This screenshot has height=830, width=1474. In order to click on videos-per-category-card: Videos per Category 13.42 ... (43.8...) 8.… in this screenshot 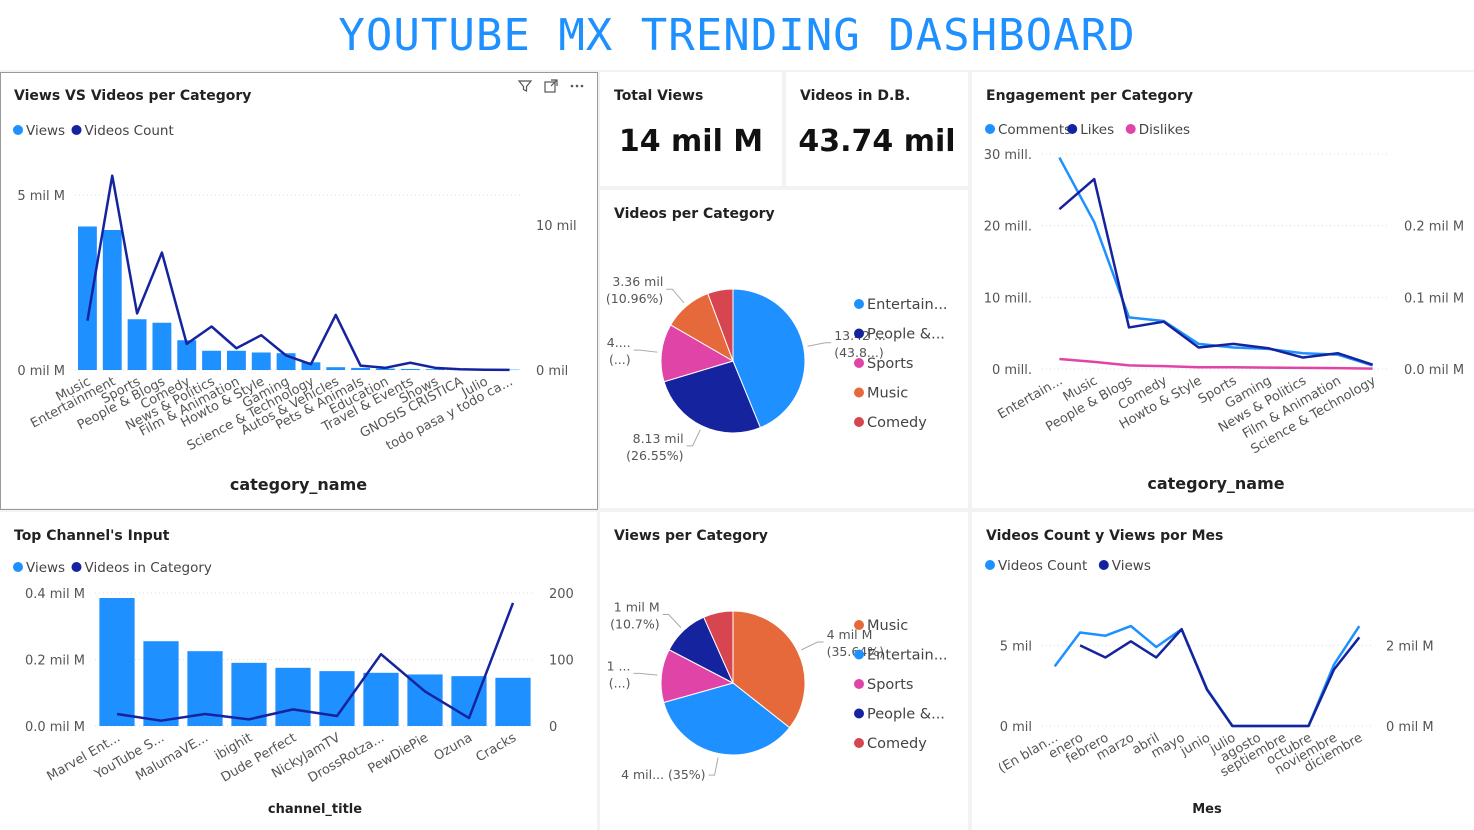, I will do `click(784, 349)`.